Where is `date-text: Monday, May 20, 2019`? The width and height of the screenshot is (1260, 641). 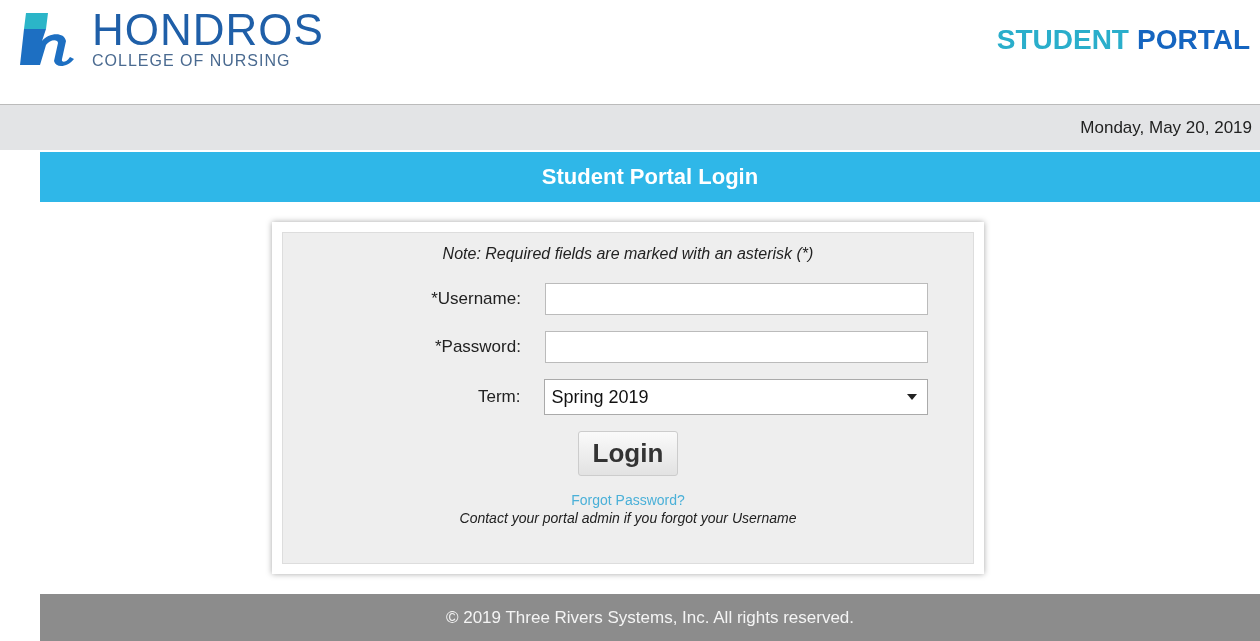 date-text: Monday, May 20, 2019 is located at coordinates (1166, 127).